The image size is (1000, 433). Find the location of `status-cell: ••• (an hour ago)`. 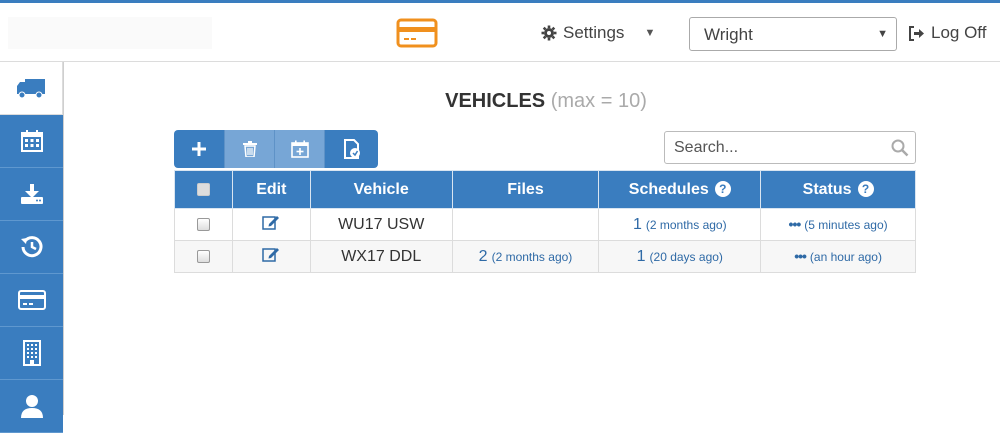

status-cell: ••• (an hour ago) is located at coordinates (838, 256).